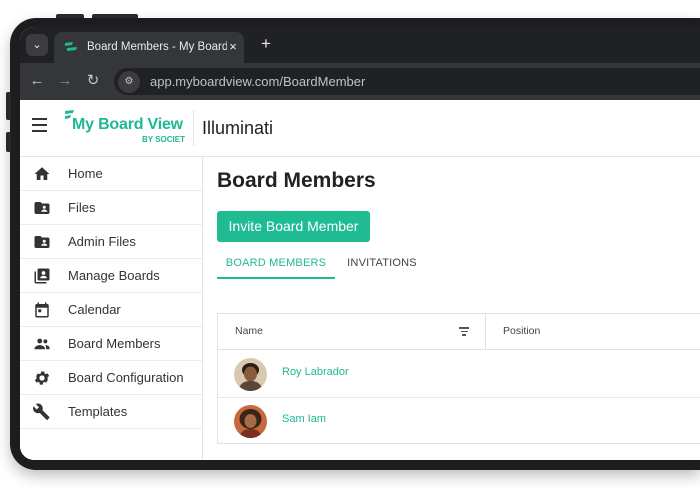 The height and width of the screenshot is (500, 700). I want to click on browser-tab-strip: ⌄ Board Members - My Board View × +, so click(360, 45).